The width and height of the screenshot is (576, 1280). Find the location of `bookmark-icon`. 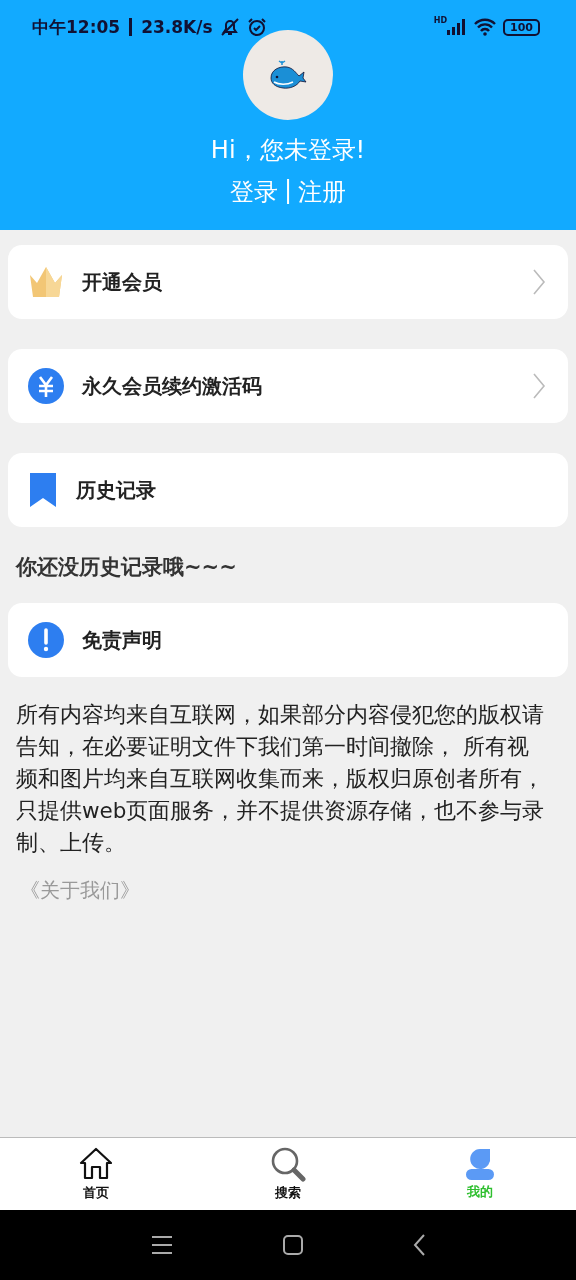

bookmark-icon is located at coordinates (43, 490).